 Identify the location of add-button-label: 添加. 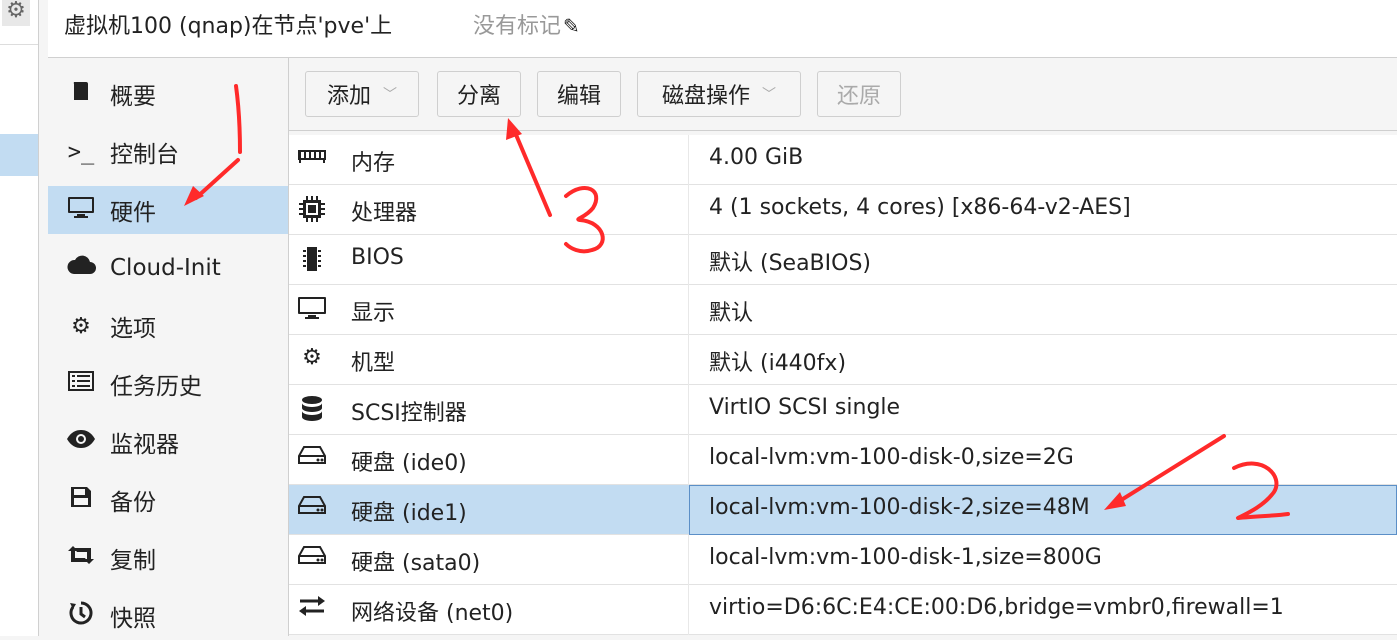
(348, 96).